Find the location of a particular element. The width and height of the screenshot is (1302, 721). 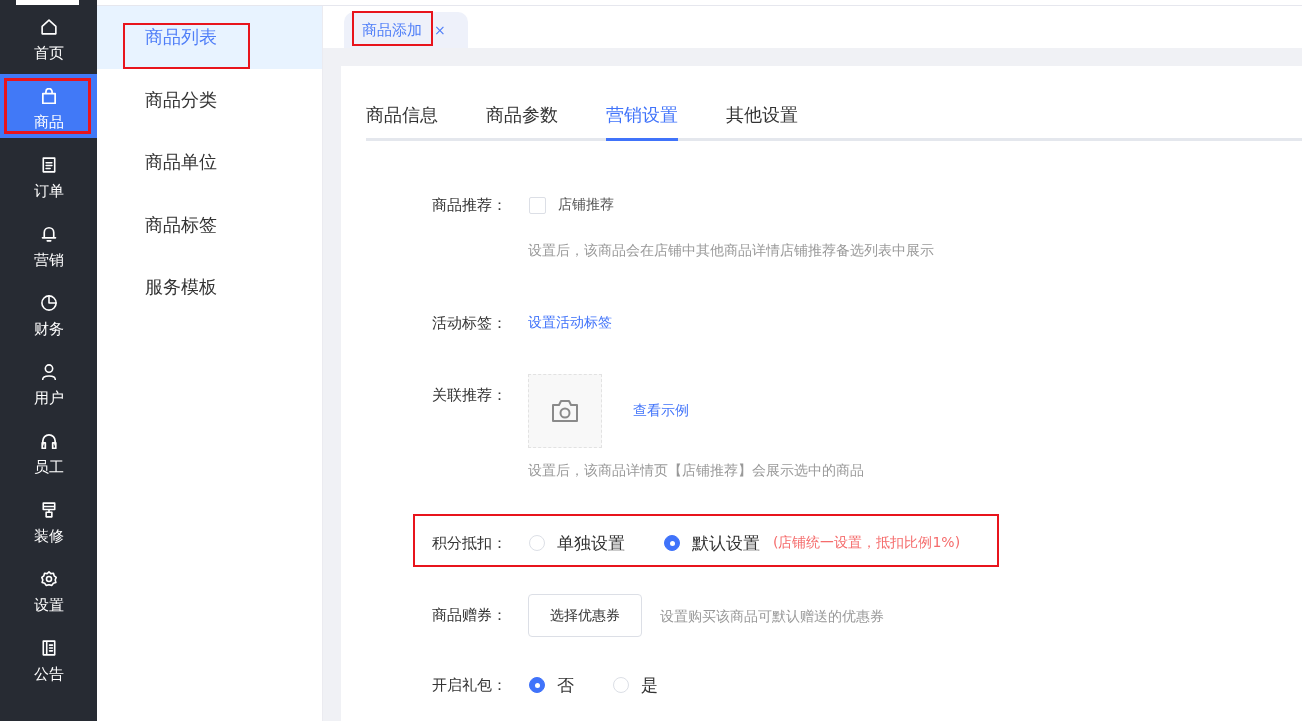

text-link: 查看示例 is located at coordinates (661, 411).